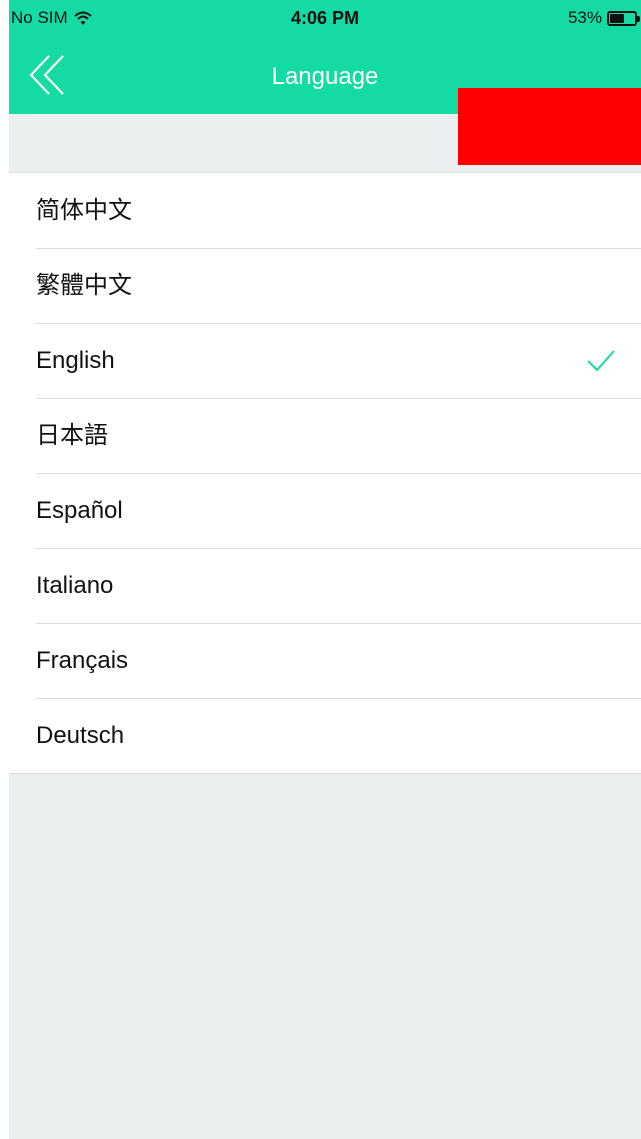 This screenshot has height=1139, width=641. I want to click on redaction-block, so click(549, 126).